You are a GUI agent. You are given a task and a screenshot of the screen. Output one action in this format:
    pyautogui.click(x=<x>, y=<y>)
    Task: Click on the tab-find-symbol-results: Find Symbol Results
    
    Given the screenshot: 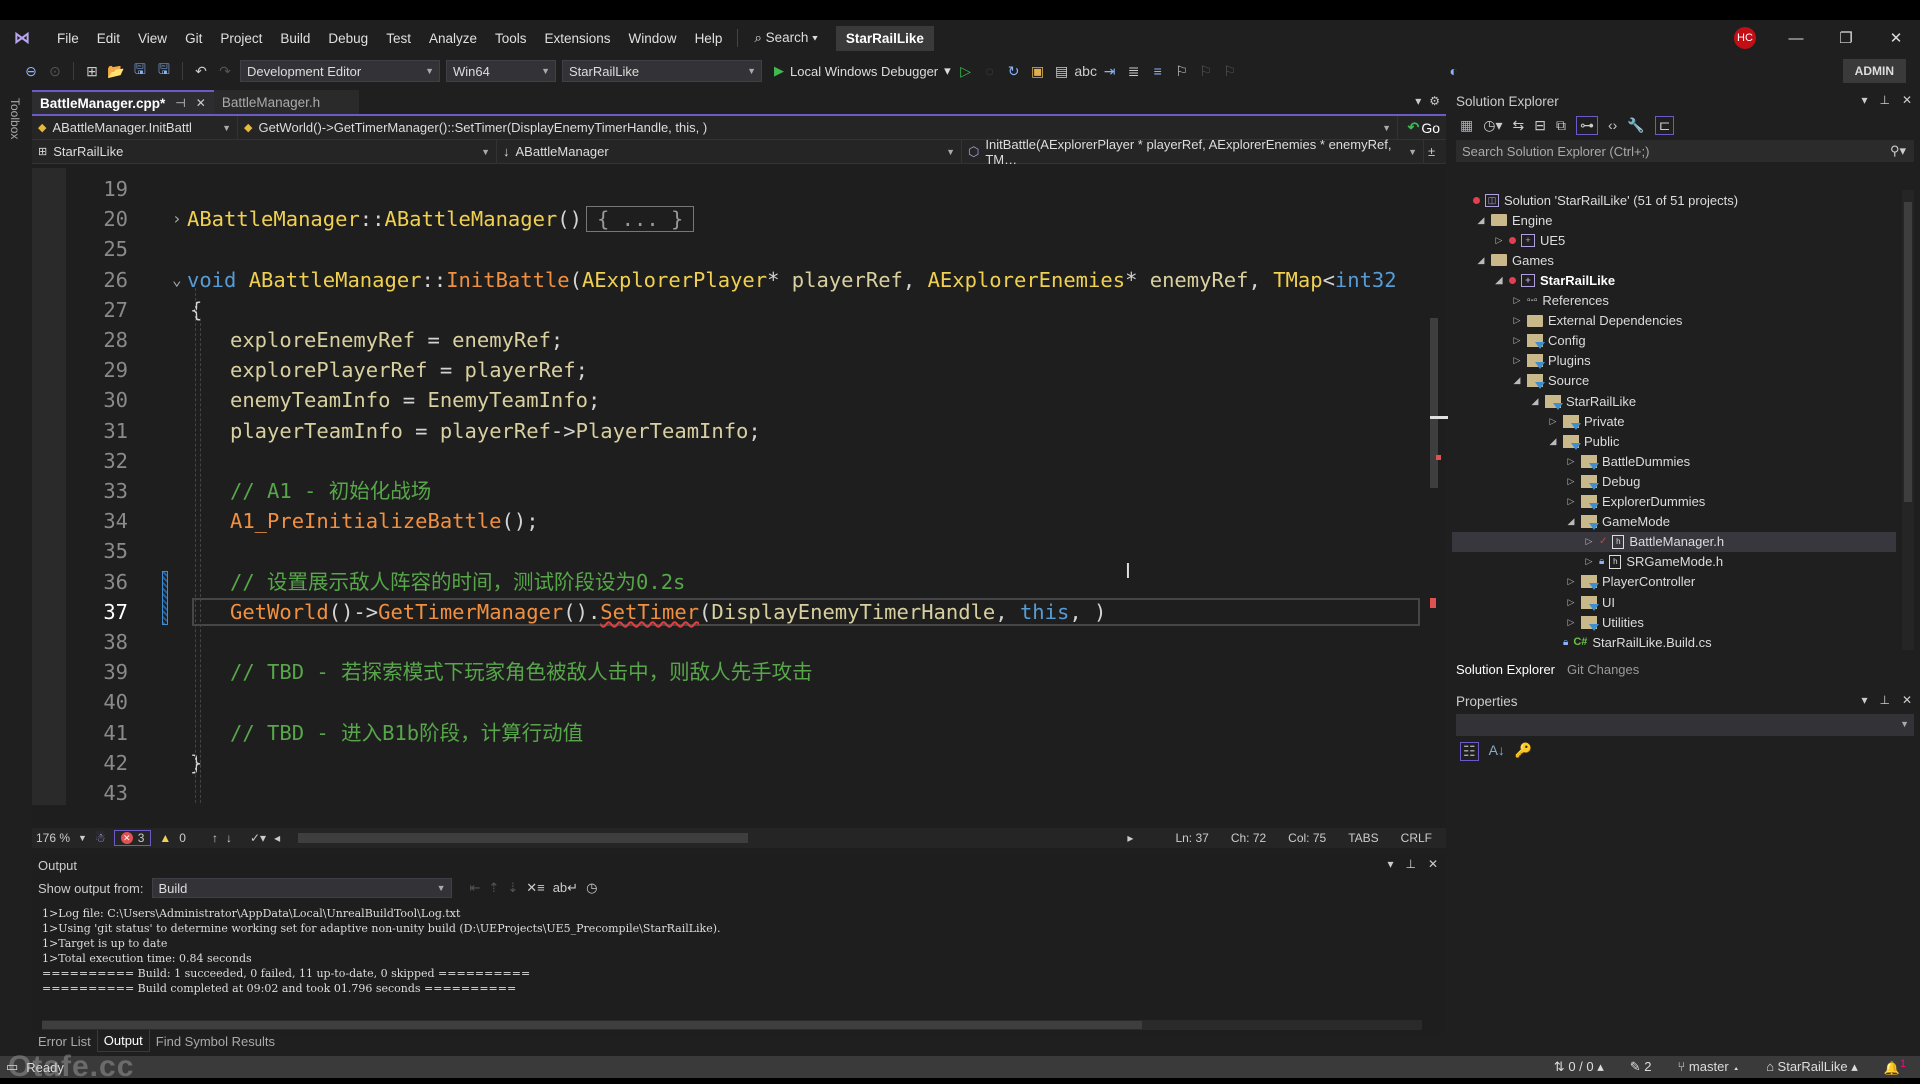 What is the action you would take?
    pyautogui.click(x=215, y=1041)
    